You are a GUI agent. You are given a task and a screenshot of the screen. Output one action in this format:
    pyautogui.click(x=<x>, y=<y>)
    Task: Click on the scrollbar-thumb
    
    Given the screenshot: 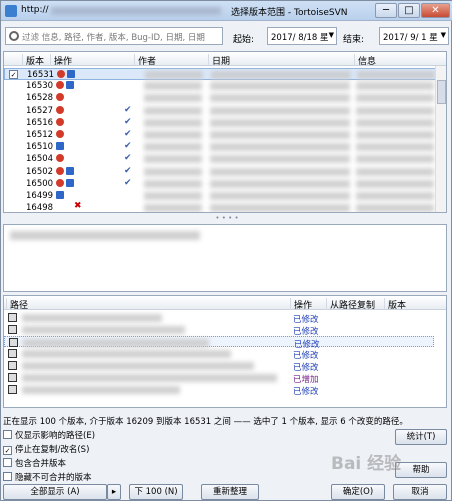 What is the action you would take?
    pyautogui.click(x=441, y=92)
    